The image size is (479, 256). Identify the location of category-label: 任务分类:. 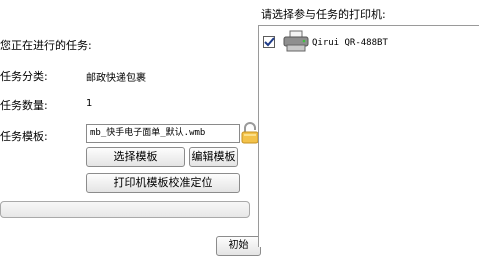
(24, 76).